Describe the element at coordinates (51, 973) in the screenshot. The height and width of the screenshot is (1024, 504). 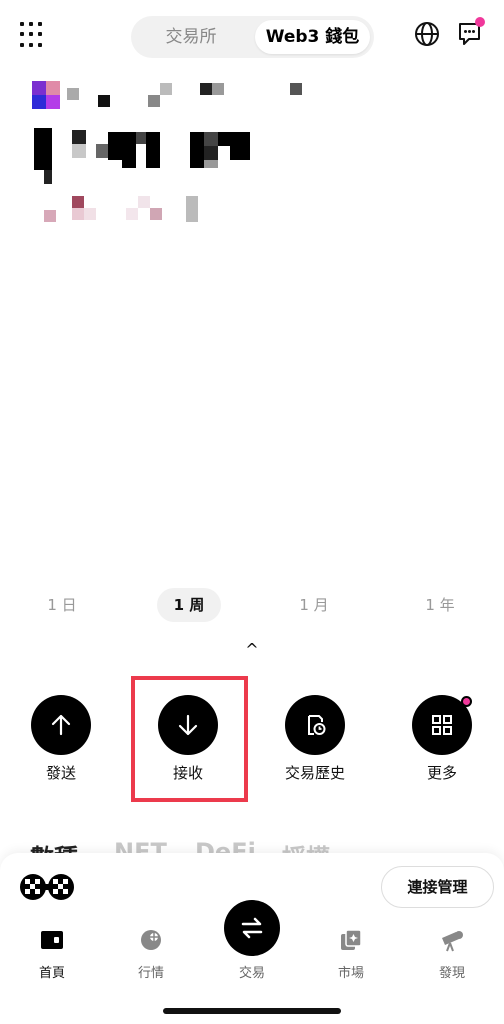
I see `nav-home-label: 首頁` at that location.